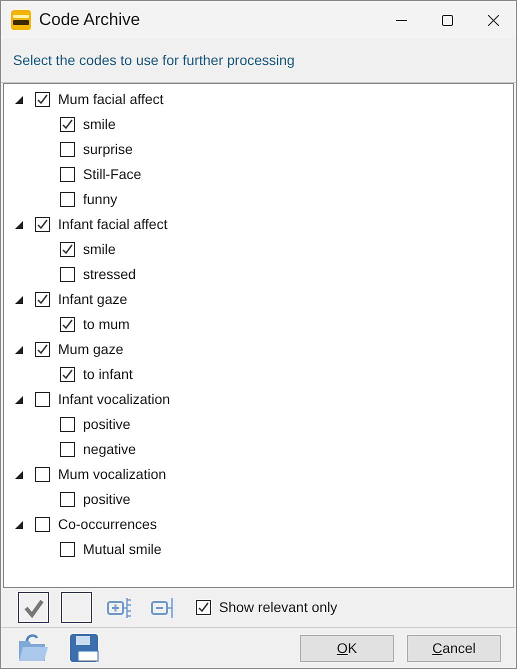 Image resolution: width=517 pixels, height=669 pixels. Describe the element at coordinates (154, 60) in the screenshot. I see `instruction-text: Select the codes to use for further processing` at that location.